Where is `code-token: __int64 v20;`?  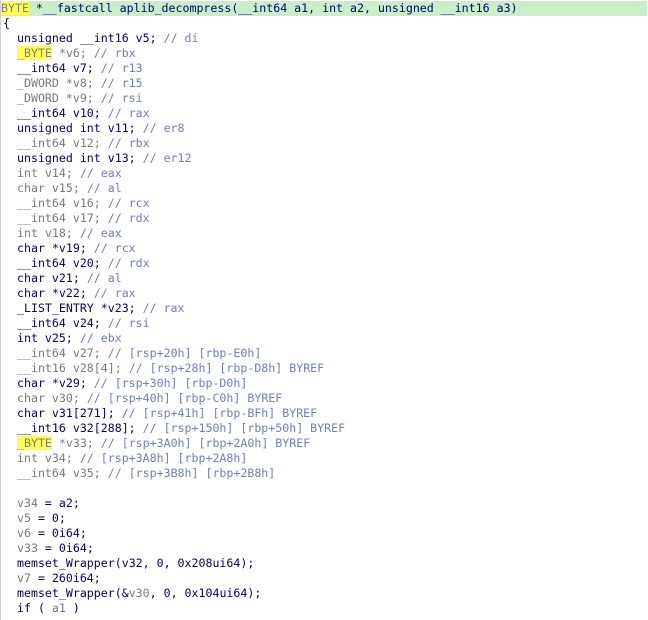 code-token: __int64 v20; is located at coordinates (62, 263).